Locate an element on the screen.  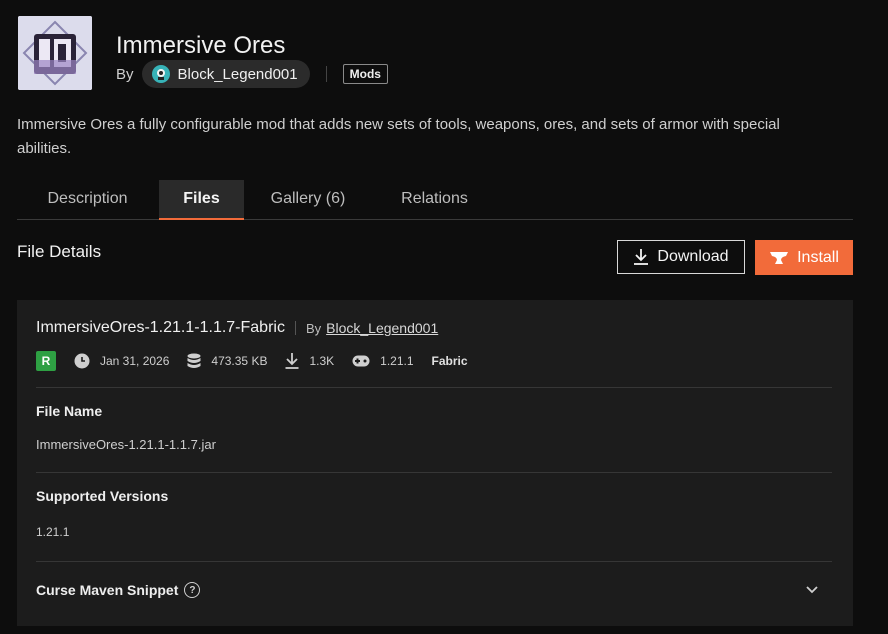
file-downloads-text: 1.3K is located at coordinates (322, 361).